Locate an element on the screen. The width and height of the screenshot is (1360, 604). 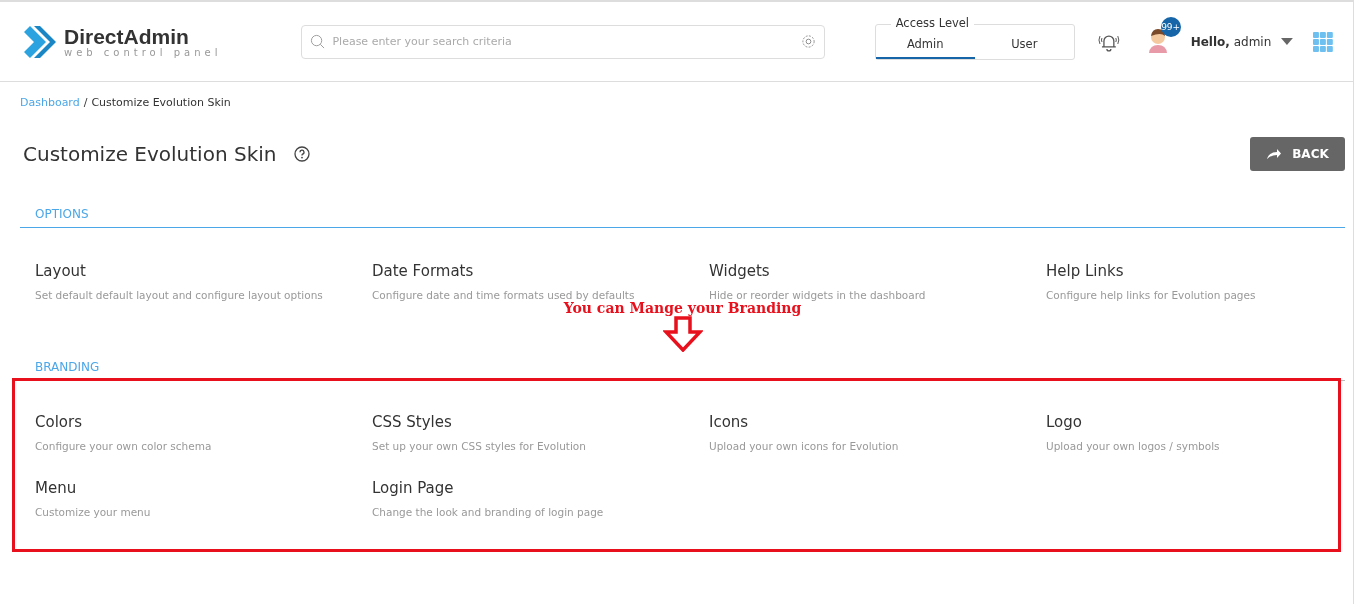
annotation-text: You can Mange your Branding is located at coordinates (682, 308).